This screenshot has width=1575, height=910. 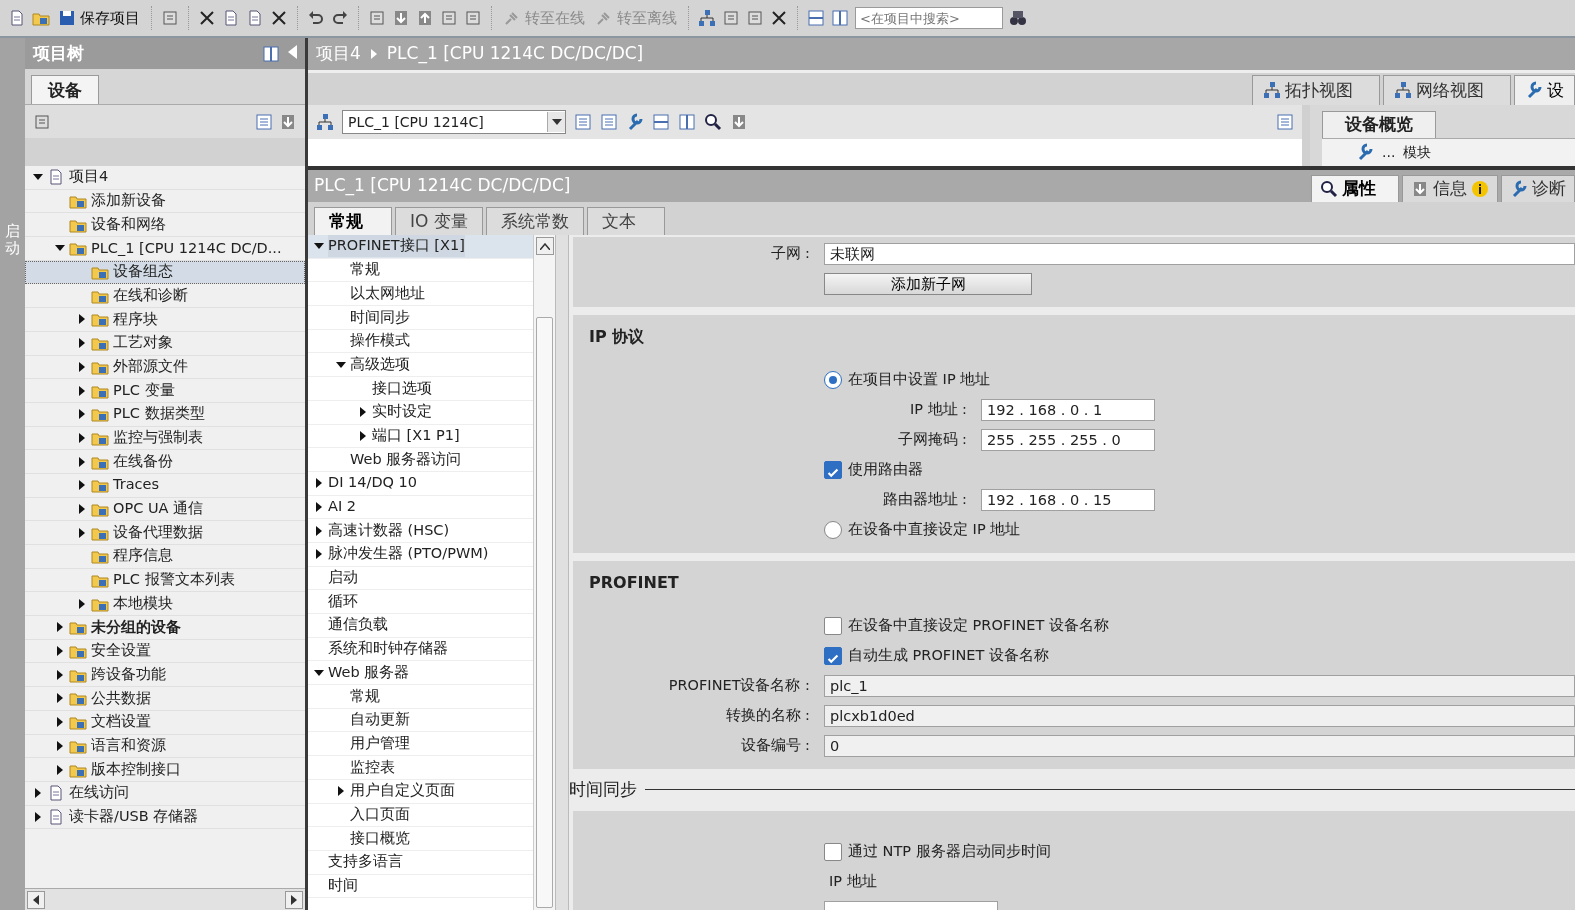 I want to click on tree-item: PLC 数据类型, so click(x=165, y=414).